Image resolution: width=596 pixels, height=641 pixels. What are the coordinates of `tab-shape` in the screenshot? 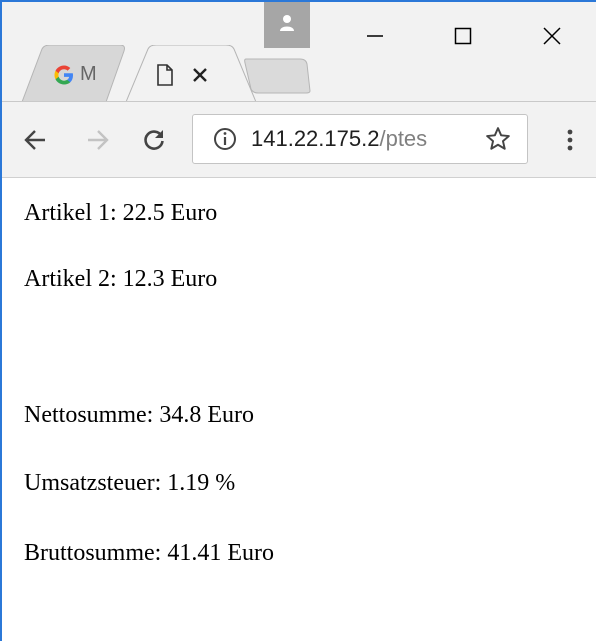 It's located at (73, 73).